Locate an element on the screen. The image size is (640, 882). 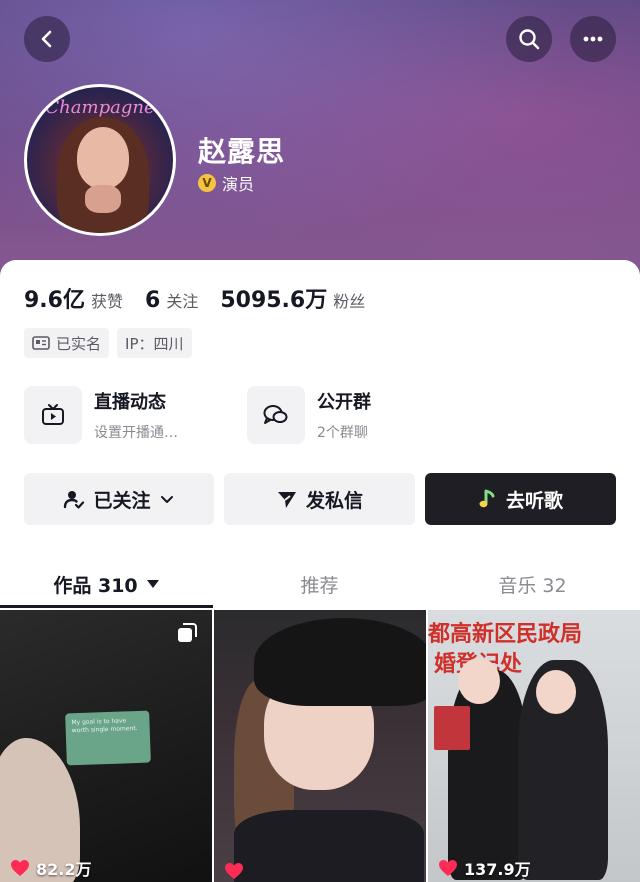
search-icon is located at coordinates (529, 39).